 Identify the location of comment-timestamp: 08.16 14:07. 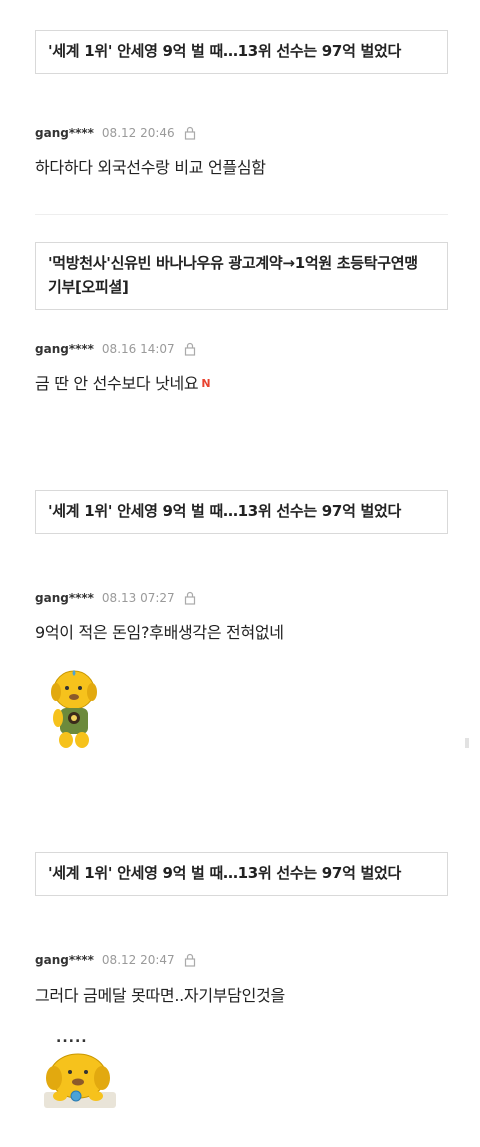
(138, 349).